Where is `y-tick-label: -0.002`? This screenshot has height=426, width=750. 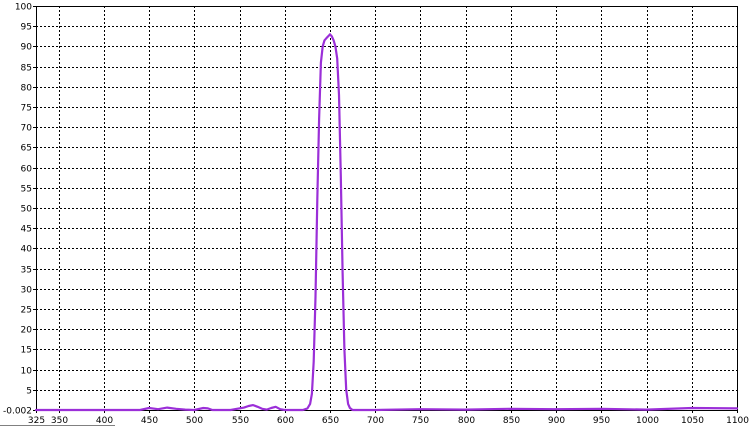
y-tick-label: -0.002 is located at coordinates (17, 412).